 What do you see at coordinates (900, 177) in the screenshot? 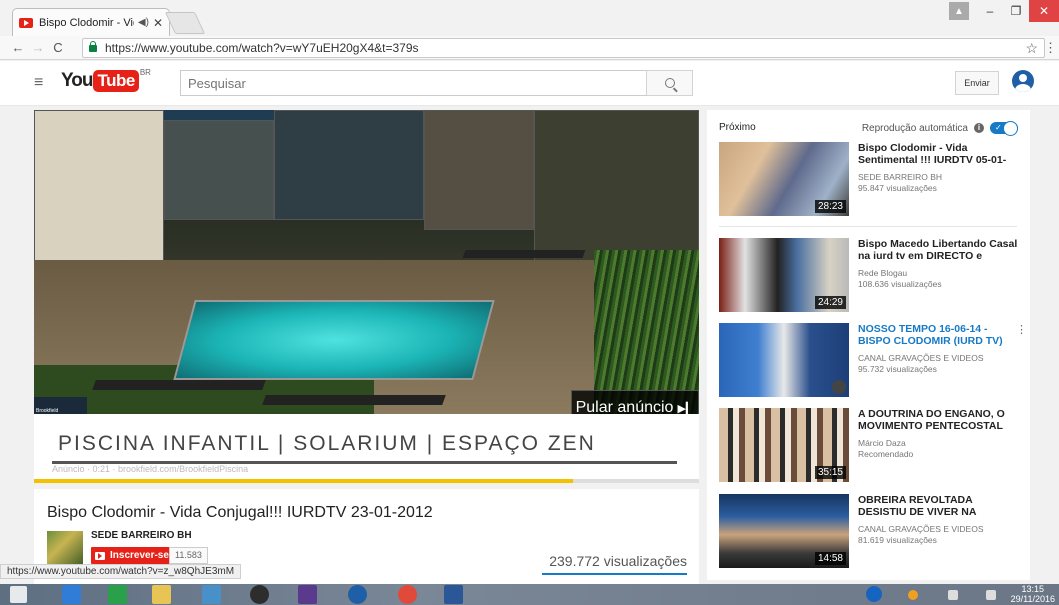
I see `video-item-channel: SEDE BARREIRO BH` at bounding box center [900, 177].